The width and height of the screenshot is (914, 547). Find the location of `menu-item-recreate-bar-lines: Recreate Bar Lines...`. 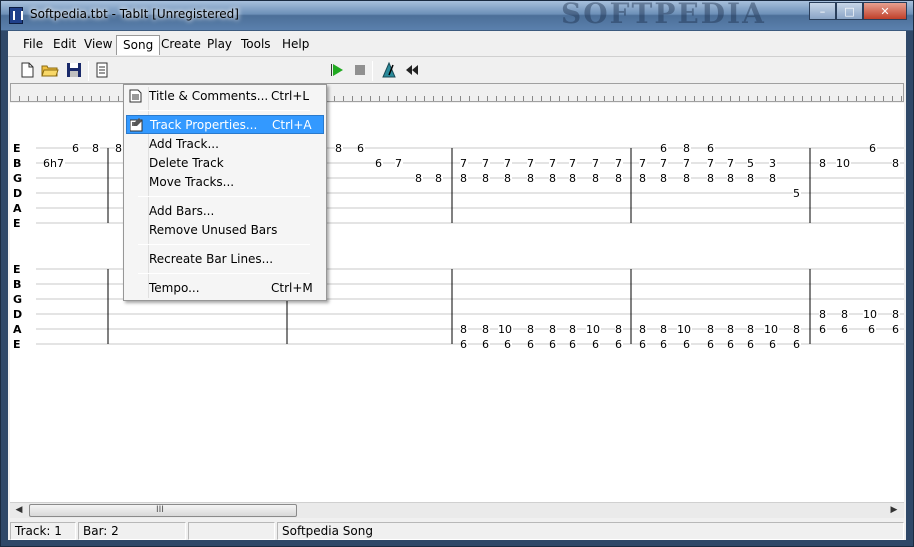

menu-item-recreate-bar-lines: Recreate Bar Lines... is located at coordinates (225, 259).